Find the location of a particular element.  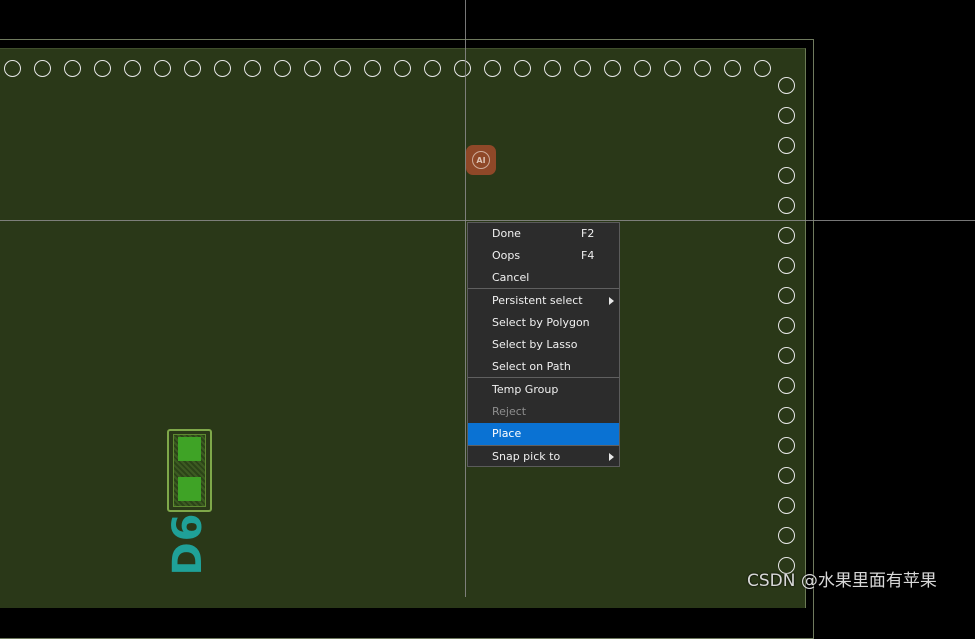

menu-item-label: Select on Path is located at coordinates (531, 366).